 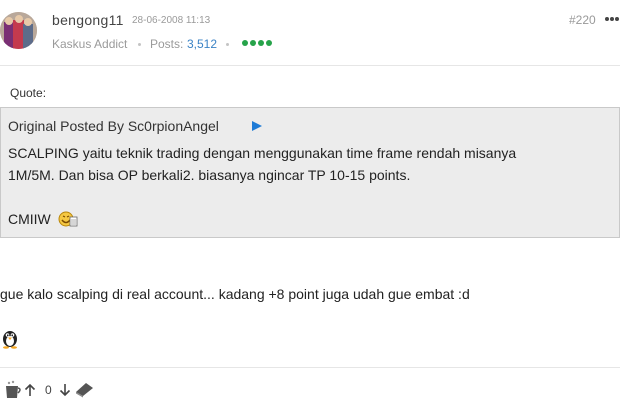 What do you see at coordinates (48, 390) in the screenshot?
I see `vote-count: 0` at bounding box center [48, 390].